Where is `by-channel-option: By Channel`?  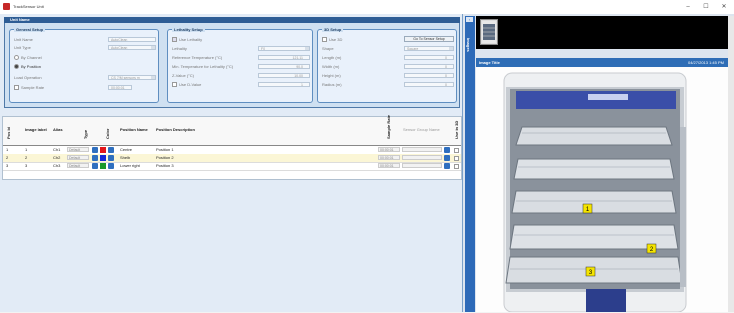 by-channel-option: By Channel is located at coordinates (28, 58).